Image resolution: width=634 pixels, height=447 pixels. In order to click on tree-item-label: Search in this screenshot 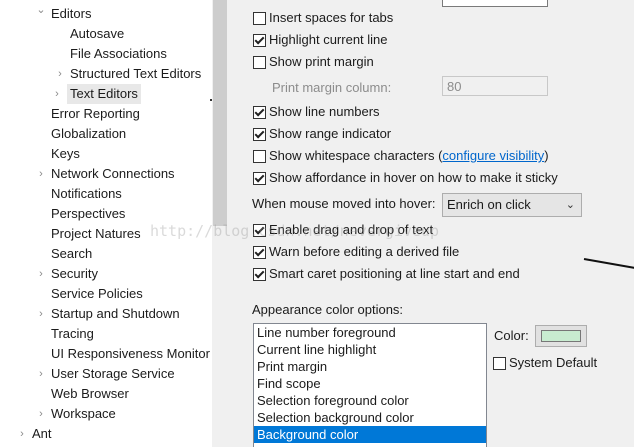, I will do `click(72, 253)`.